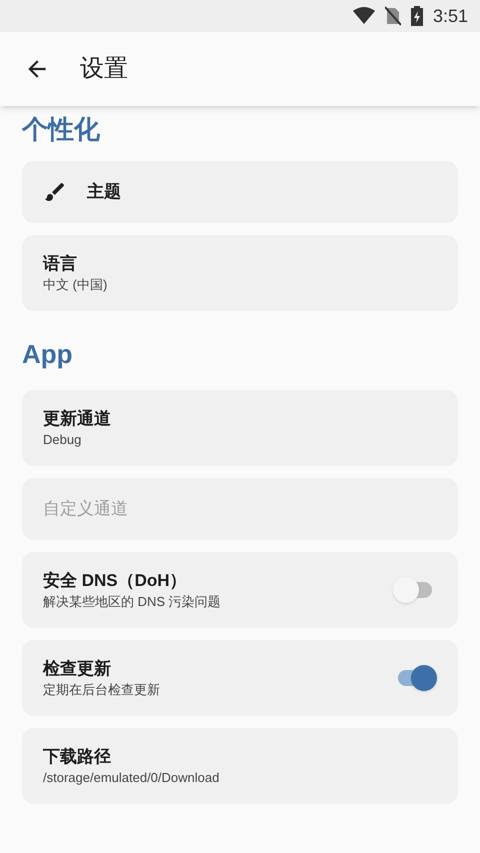 Image resolution: width=480 pixels, height=853 pixels. I want to click on clock: 3:51, so click(450, 16).